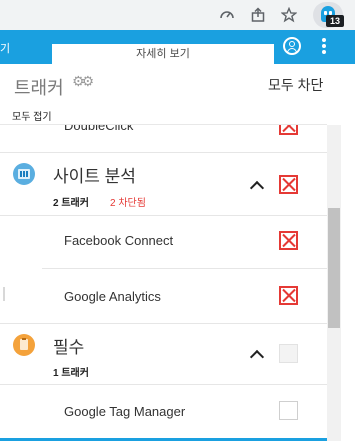 This screenshot has width=355, height=441. Describe the element at coordinates (39, 88) in the screenshot. I see `page-title: 트래커` at that location.